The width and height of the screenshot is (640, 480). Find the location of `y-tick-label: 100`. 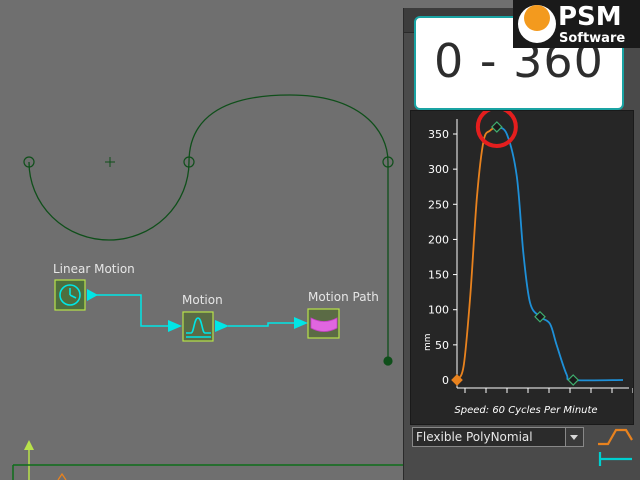

y-tick-label: 100 is located at coordinates (438, 310).